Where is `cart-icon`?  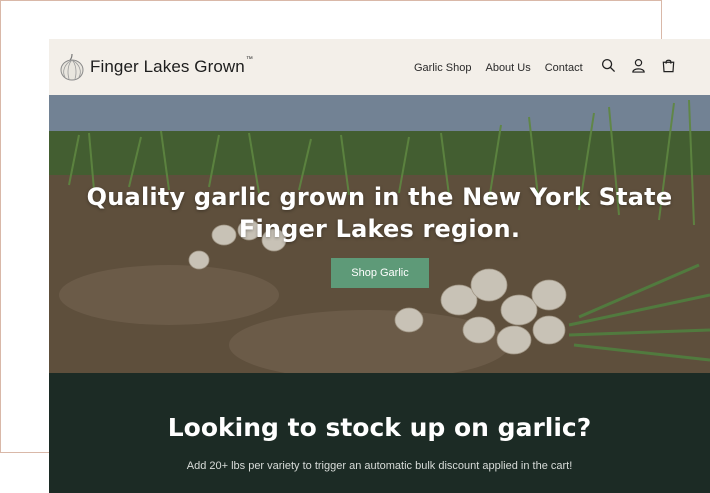
cart-icon is located at coordinates (668, 65).